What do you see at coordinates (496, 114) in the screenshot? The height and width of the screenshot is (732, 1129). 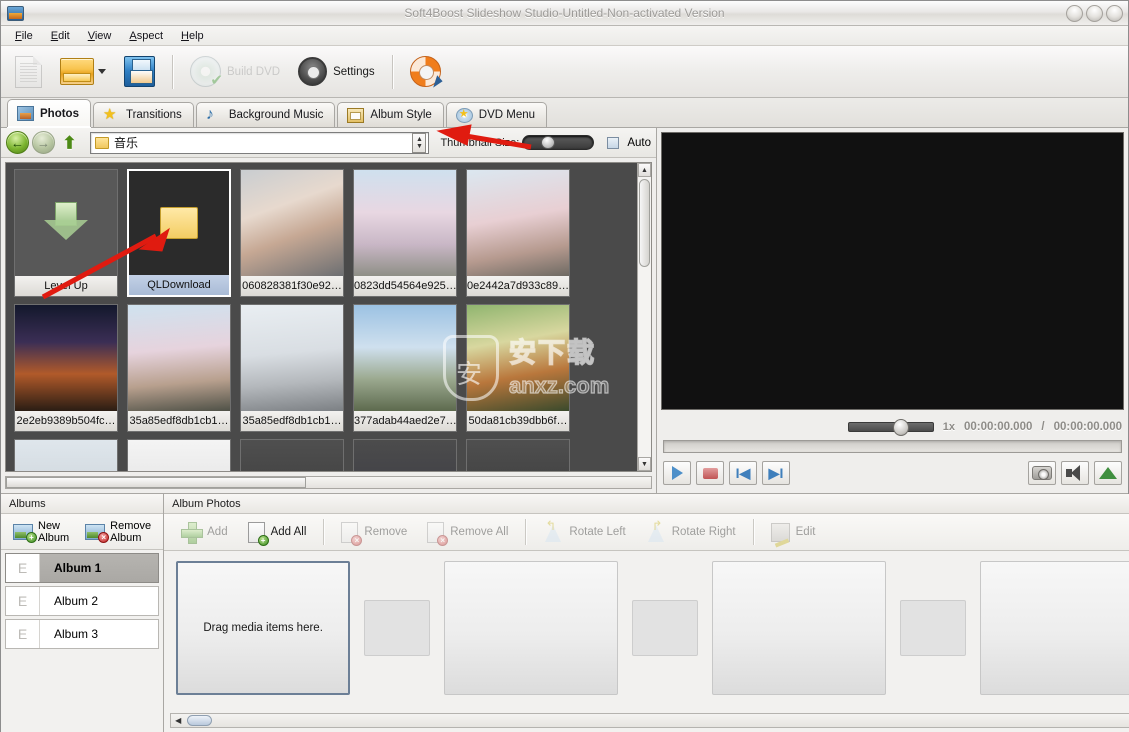 I see `tab-dvd-menu: DVD Menu` at bounding box center [496, 114].